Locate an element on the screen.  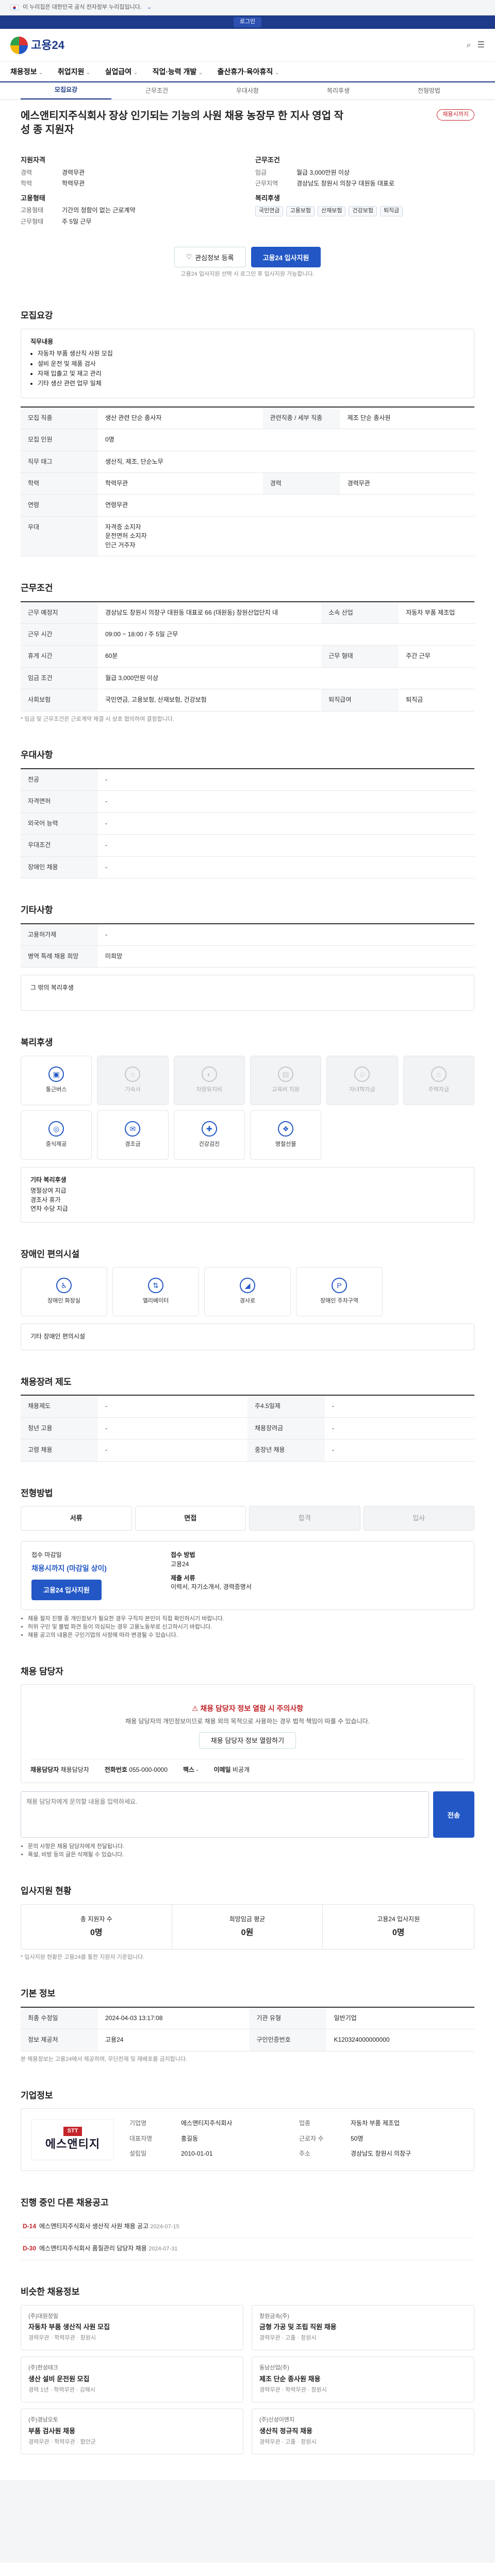
nav-item-jobs: 채용정보 is located at coordinates (27, 71).